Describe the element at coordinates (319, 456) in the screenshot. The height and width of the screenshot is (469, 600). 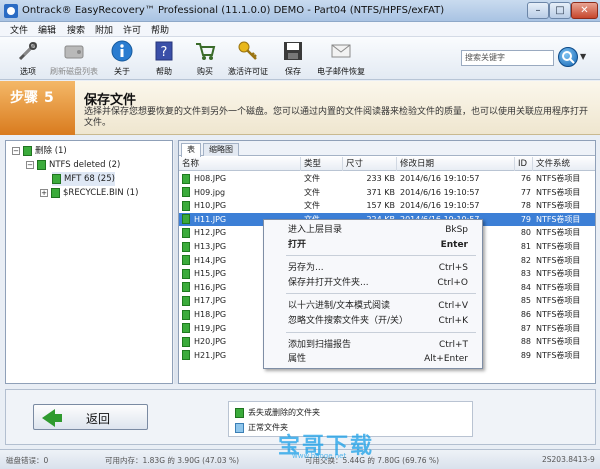
I see `watermark-url: www.baoge.net` at that location.